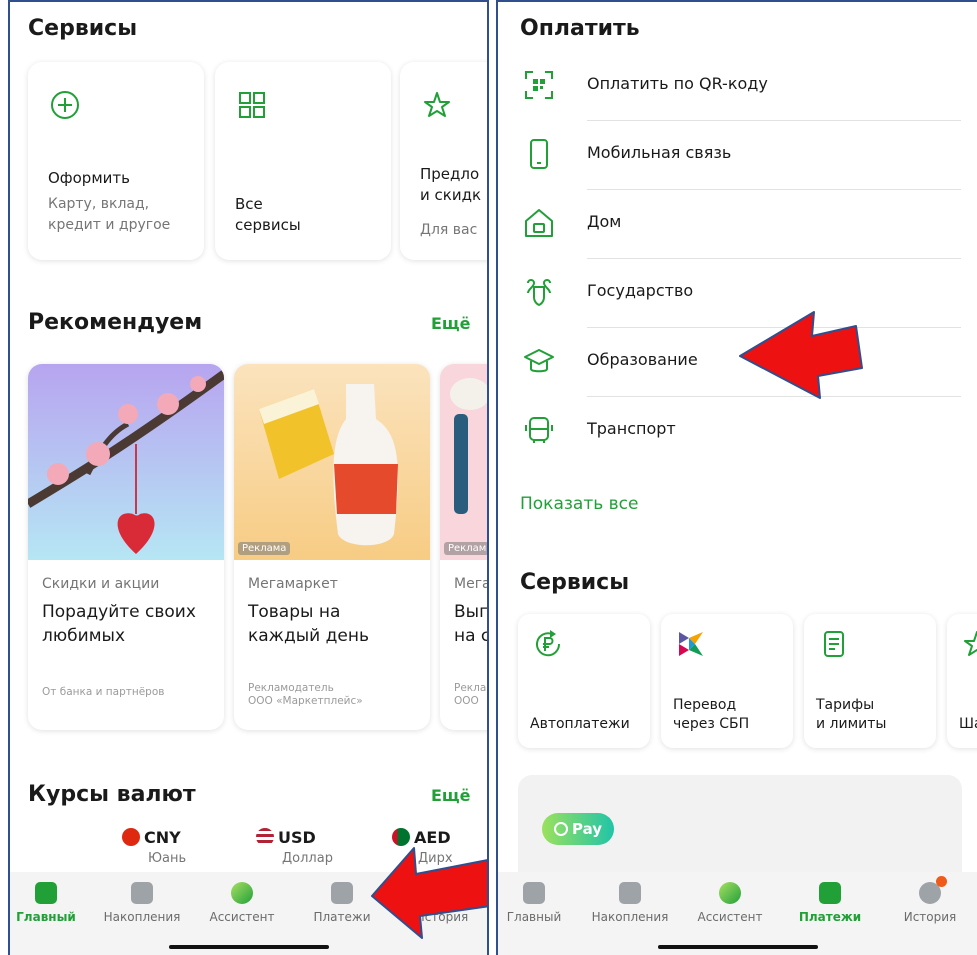 Image resolution: width=977 pixels, height=955 pixels. What do you see at coordinates (303, 161) in the screenshot?
I see `service-card-all-services: Все сервисы` at bounding box center [303, 161].